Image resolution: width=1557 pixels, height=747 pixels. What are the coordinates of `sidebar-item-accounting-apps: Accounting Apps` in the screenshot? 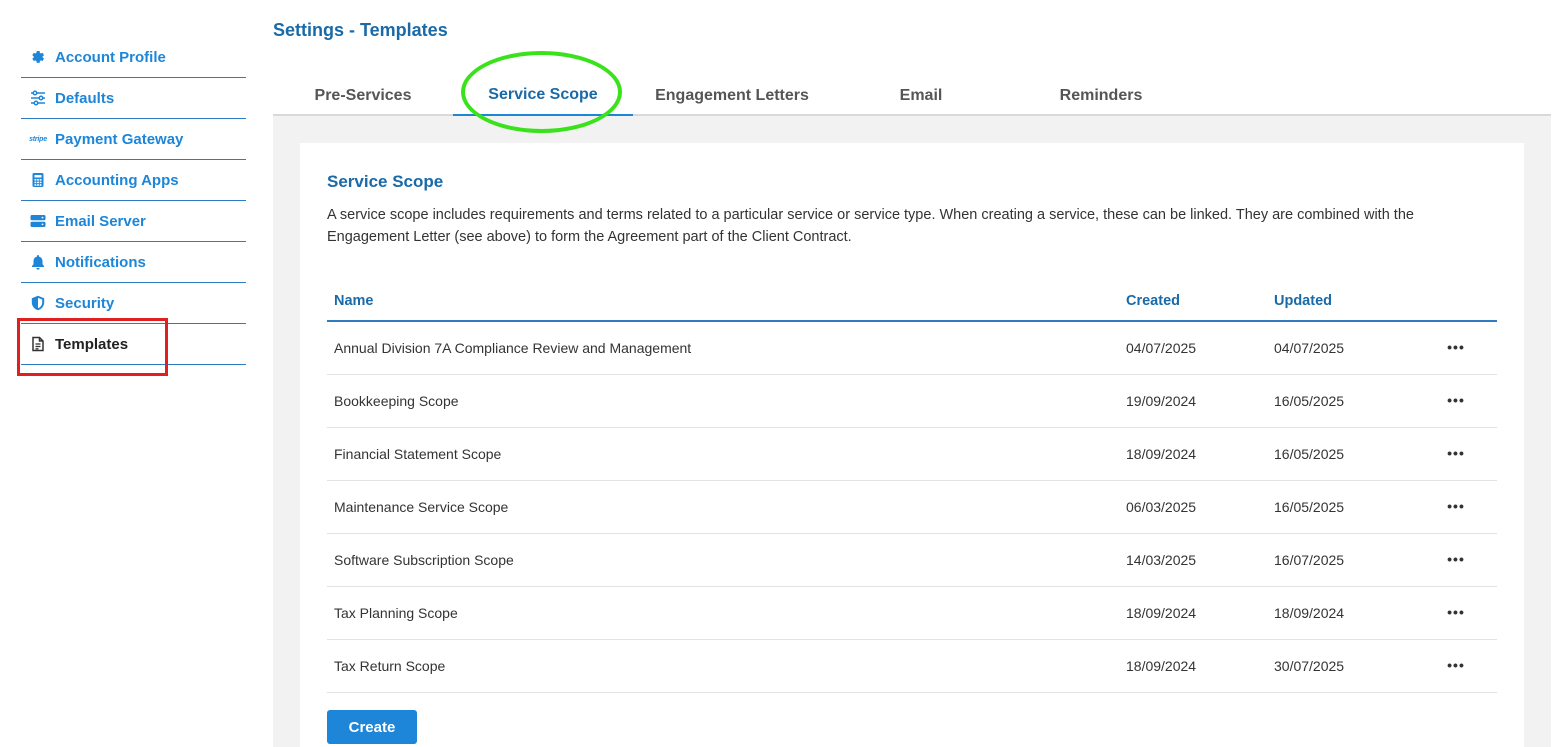 It's located at (133, 180).